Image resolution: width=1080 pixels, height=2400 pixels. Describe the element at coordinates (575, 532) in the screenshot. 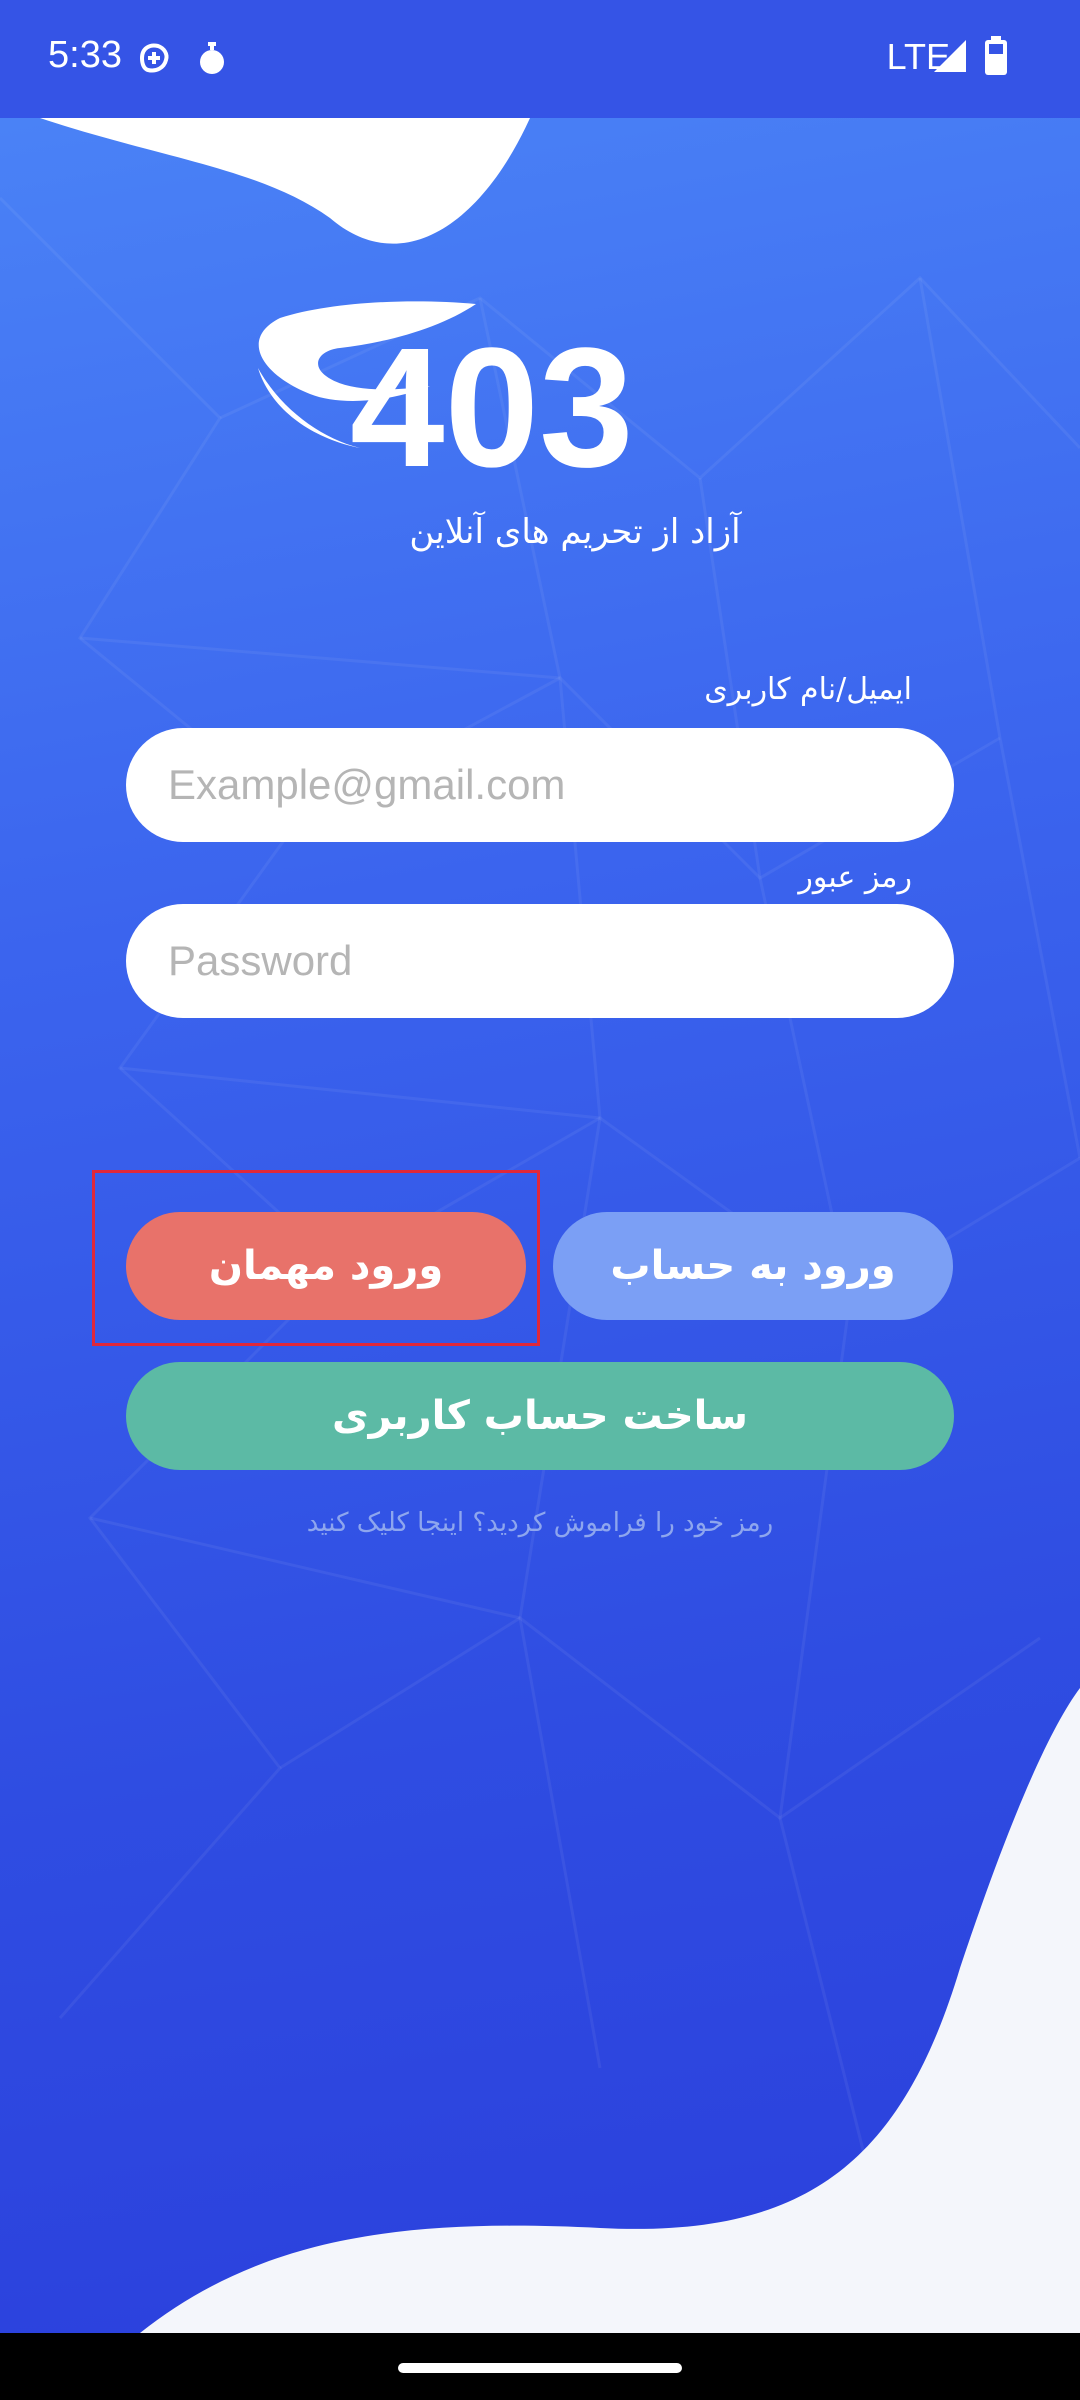

I see `tagline: آزاد از تحریم های آنلاین` at that location.